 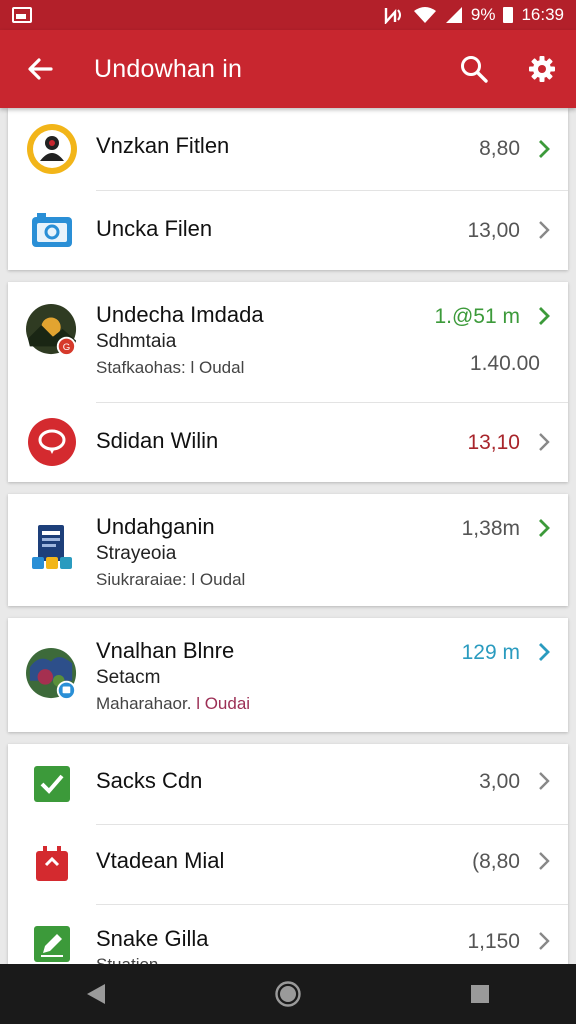 I want to click on item-title: Undahganin, so click(x=155, y=526).